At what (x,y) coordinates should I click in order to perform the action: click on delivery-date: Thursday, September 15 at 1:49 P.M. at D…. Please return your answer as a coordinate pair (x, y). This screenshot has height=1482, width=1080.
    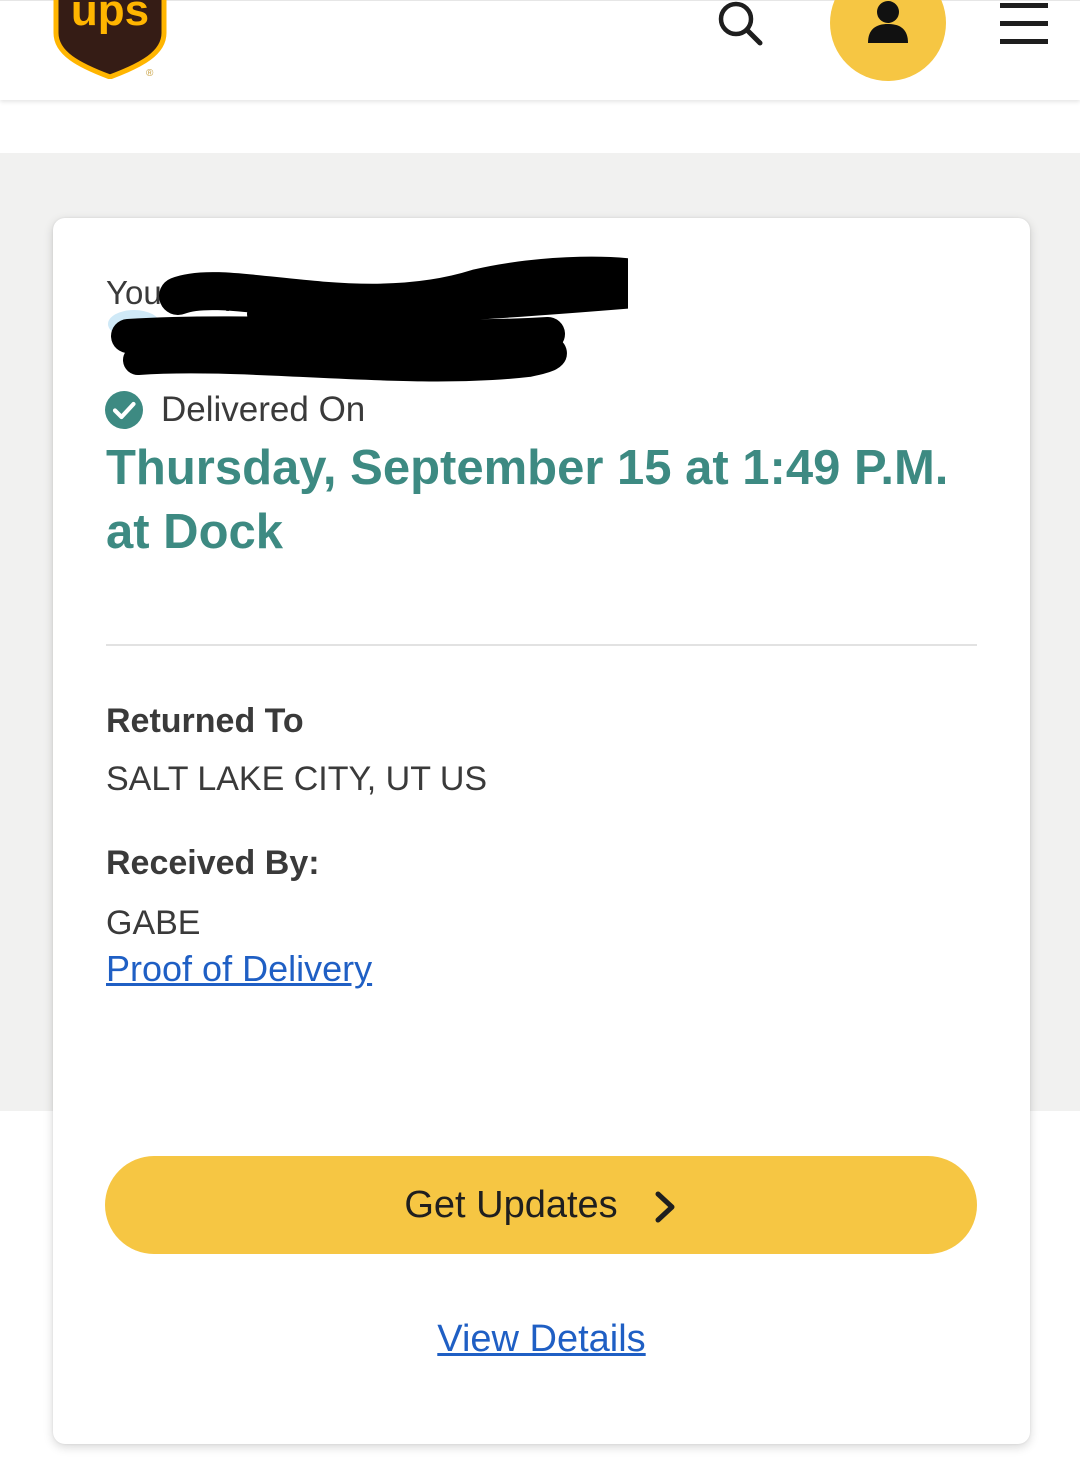
    Looking at the image, I should click on (527, 500).